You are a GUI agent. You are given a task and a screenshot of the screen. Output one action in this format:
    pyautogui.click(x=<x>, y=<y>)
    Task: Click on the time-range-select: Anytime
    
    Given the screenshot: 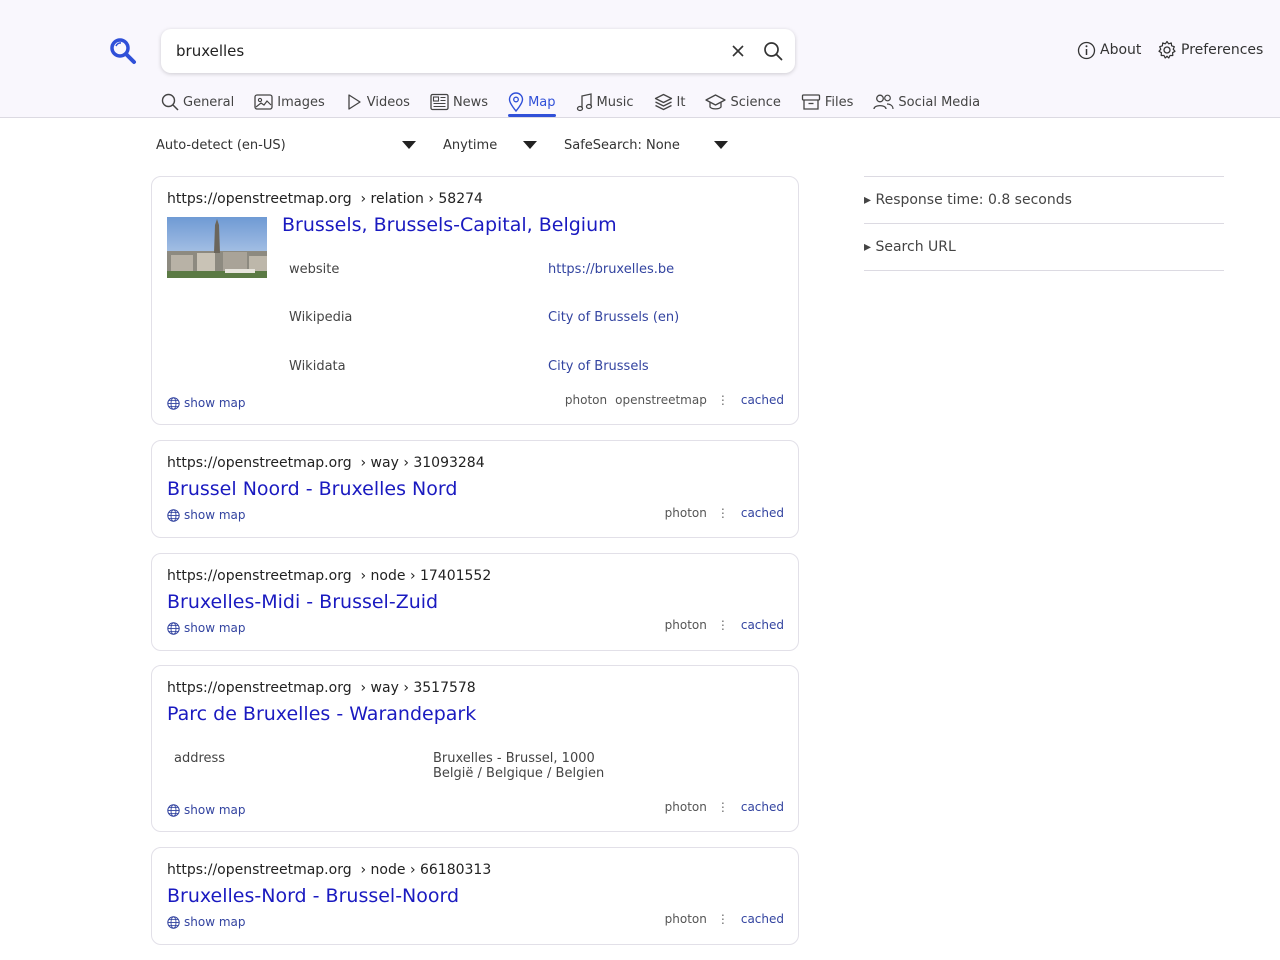 What is the action you would take?
    pyautogui.click(x=491, y=145)
    